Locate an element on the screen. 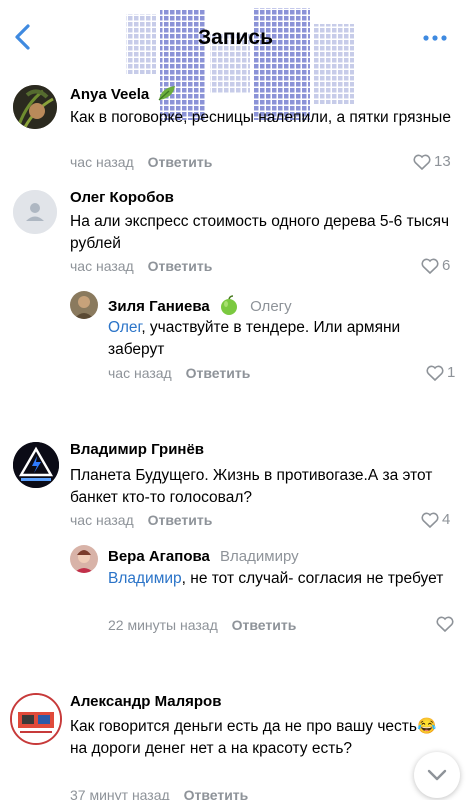  scroll-down-button is located at coordinates (437, 775).